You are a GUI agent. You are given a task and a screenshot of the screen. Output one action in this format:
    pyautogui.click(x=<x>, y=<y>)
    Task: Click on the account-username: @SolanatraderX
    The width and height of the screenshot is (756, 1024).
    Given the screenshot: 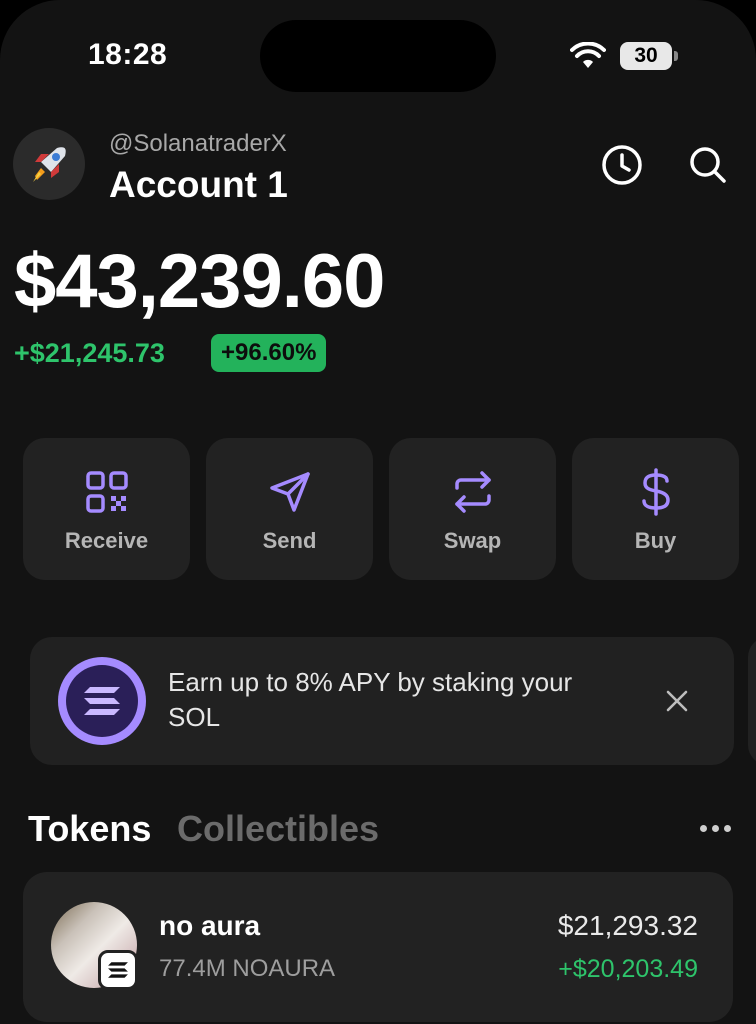 What is the action you would take?
    pyautogui.click(x=198, y=144)
    